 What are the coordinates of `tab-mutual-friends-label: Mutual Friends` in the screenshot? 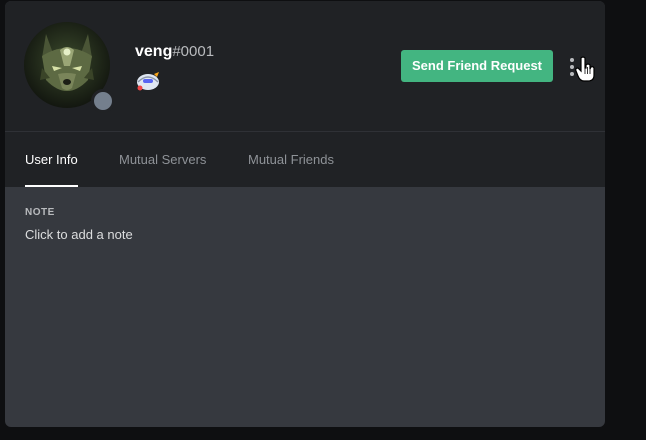 It's located at (291, 159).